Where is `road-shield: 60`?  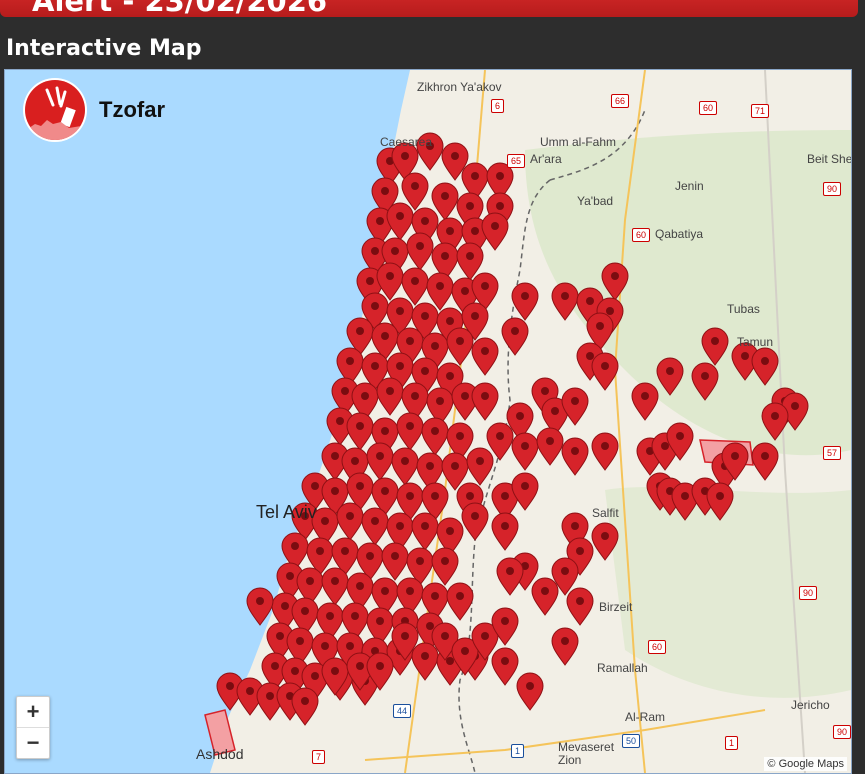
road-shield: 60 is located at coordinates (657, 647).